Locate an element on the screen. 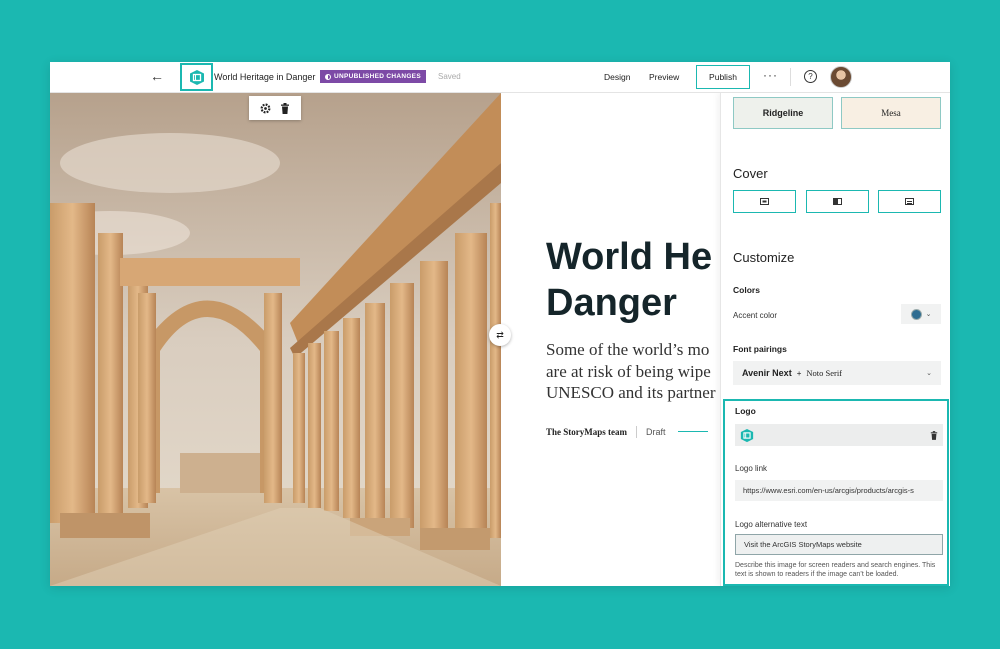 The image size is (1000, 649). story-logo-button is located at coordinates (196, 77).